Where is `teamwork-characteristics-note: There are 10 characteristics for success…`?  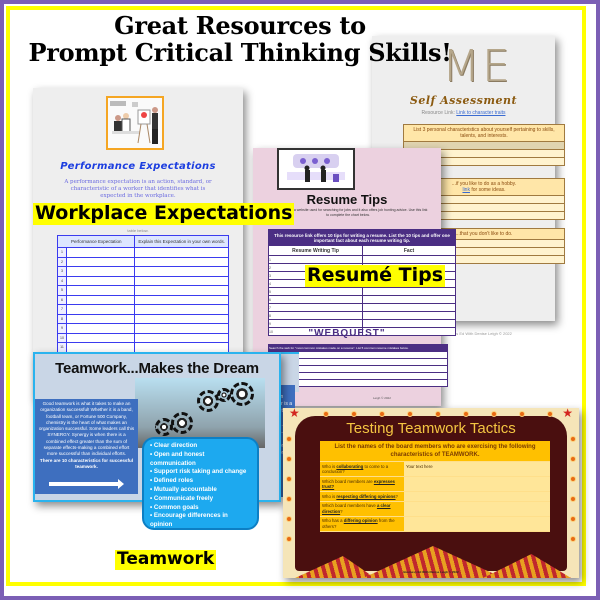
teamwork-characteristics-note: There are 10 characteristics for success… is located at coordinates (86, 463).